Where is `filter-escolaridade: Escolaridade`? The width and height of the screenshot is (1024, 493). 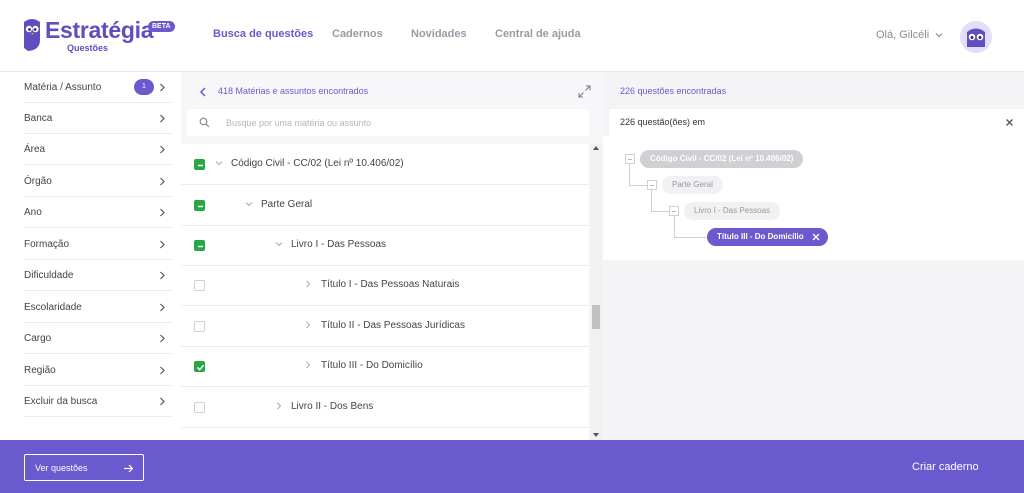 filter-escolaridade: Escolaridade is located at coordinates (98, 307).